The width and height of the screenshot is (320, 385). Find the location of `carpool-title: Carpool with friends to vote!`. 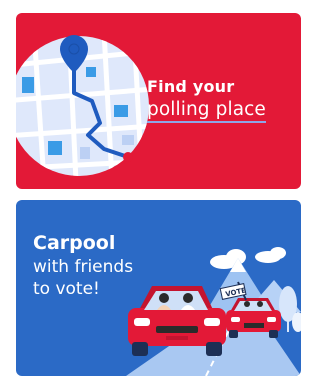

carpool-title: Carpool with friends to vote! is located at coordinates (83, 265).